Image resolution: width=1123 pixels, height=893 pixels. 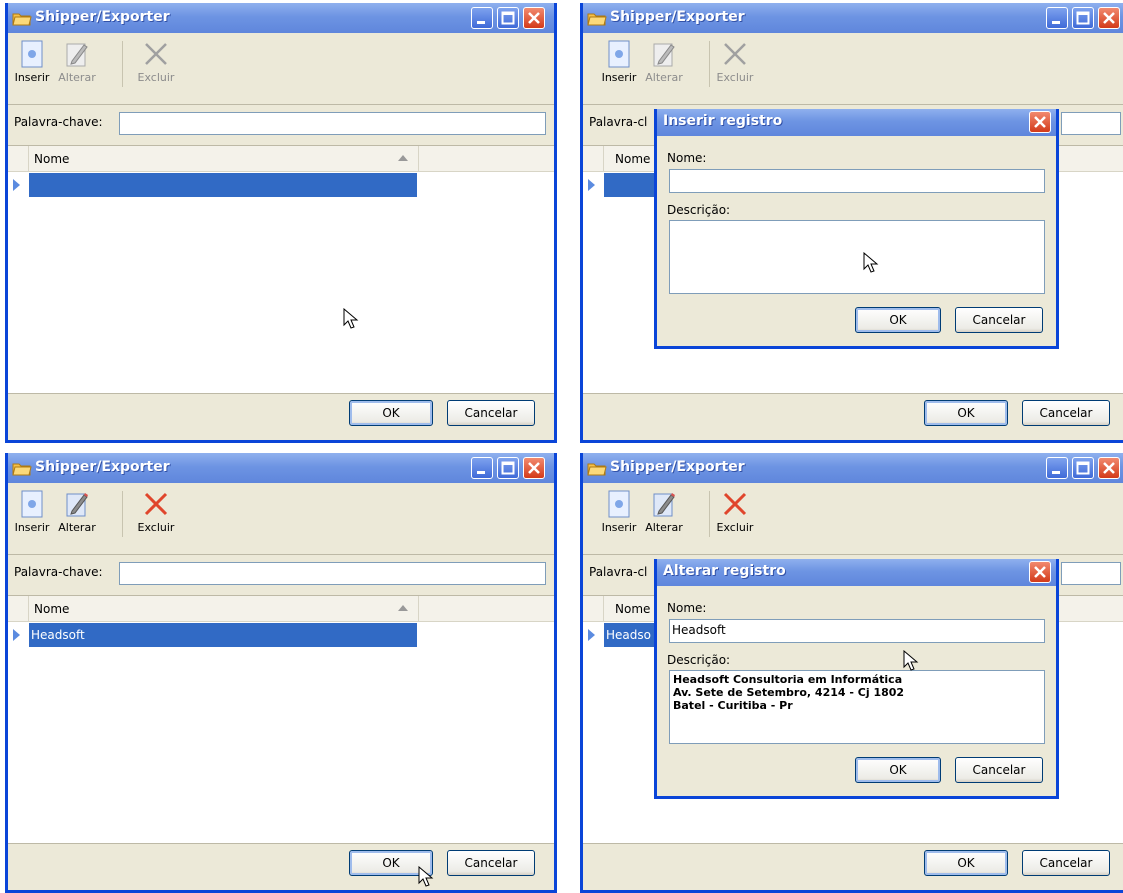 What do you see at coordinates (857, 181) in the screenshot?
I see `name-field` at bounding box center [857, 181].